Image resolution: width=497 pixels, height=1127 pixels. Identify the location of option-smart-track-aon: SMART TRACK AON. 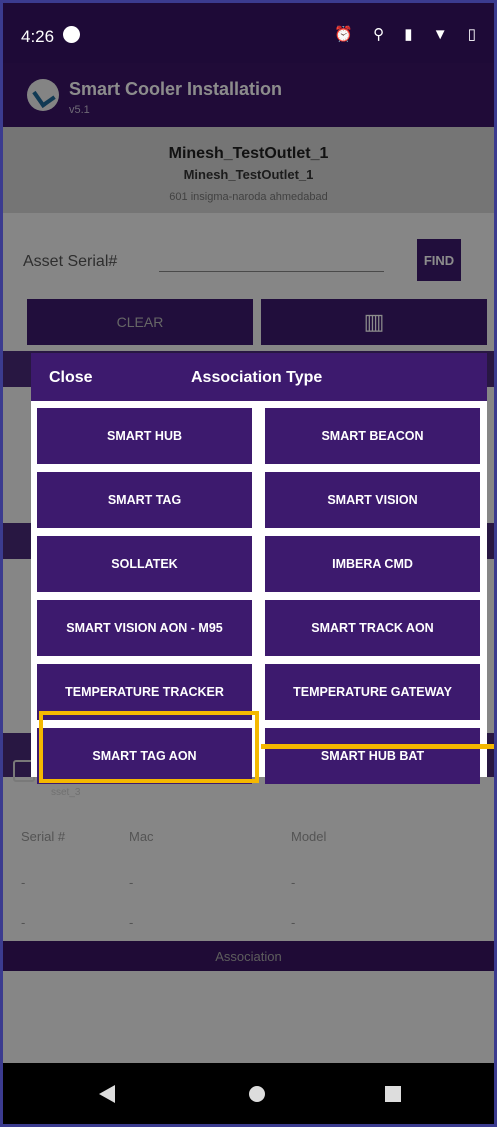
(372, 628).